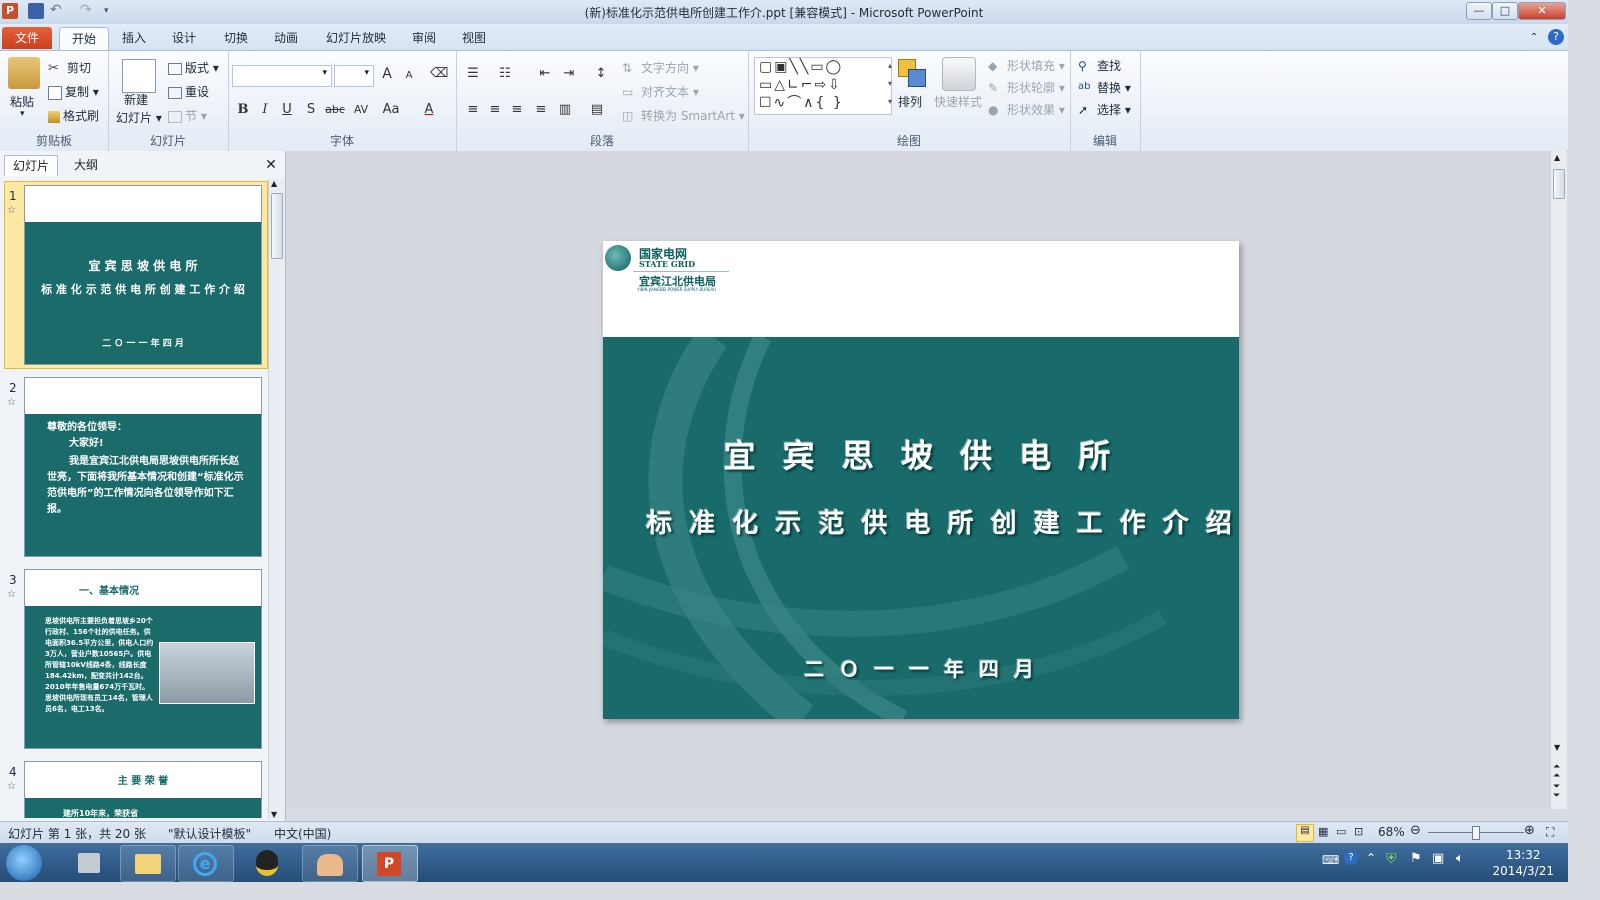 The image size is (1600, 900). Describe the element at coordinates (391, 110) in the screenshot. I see `change-case-button: Aa` at that location.